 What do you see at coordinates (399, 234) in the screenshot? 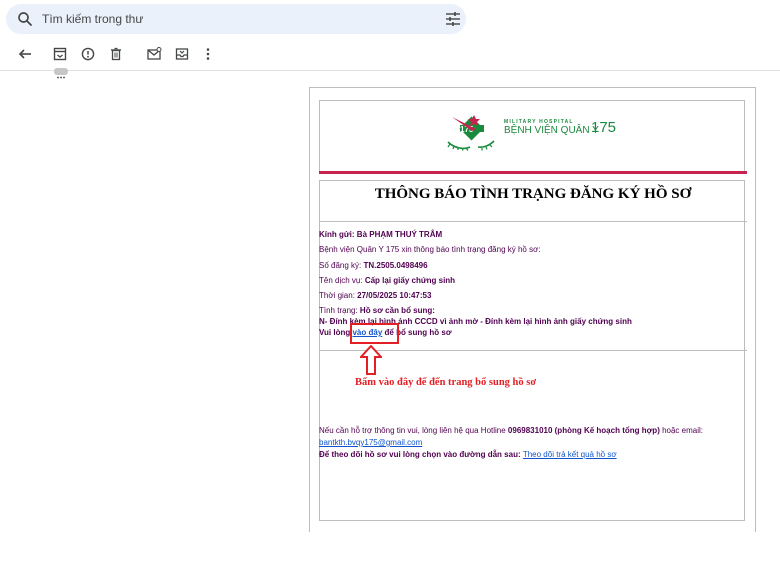
I see `recipient-name: Bà PHẠM THUÝ TRÂM` at bounding box center [399, 234].